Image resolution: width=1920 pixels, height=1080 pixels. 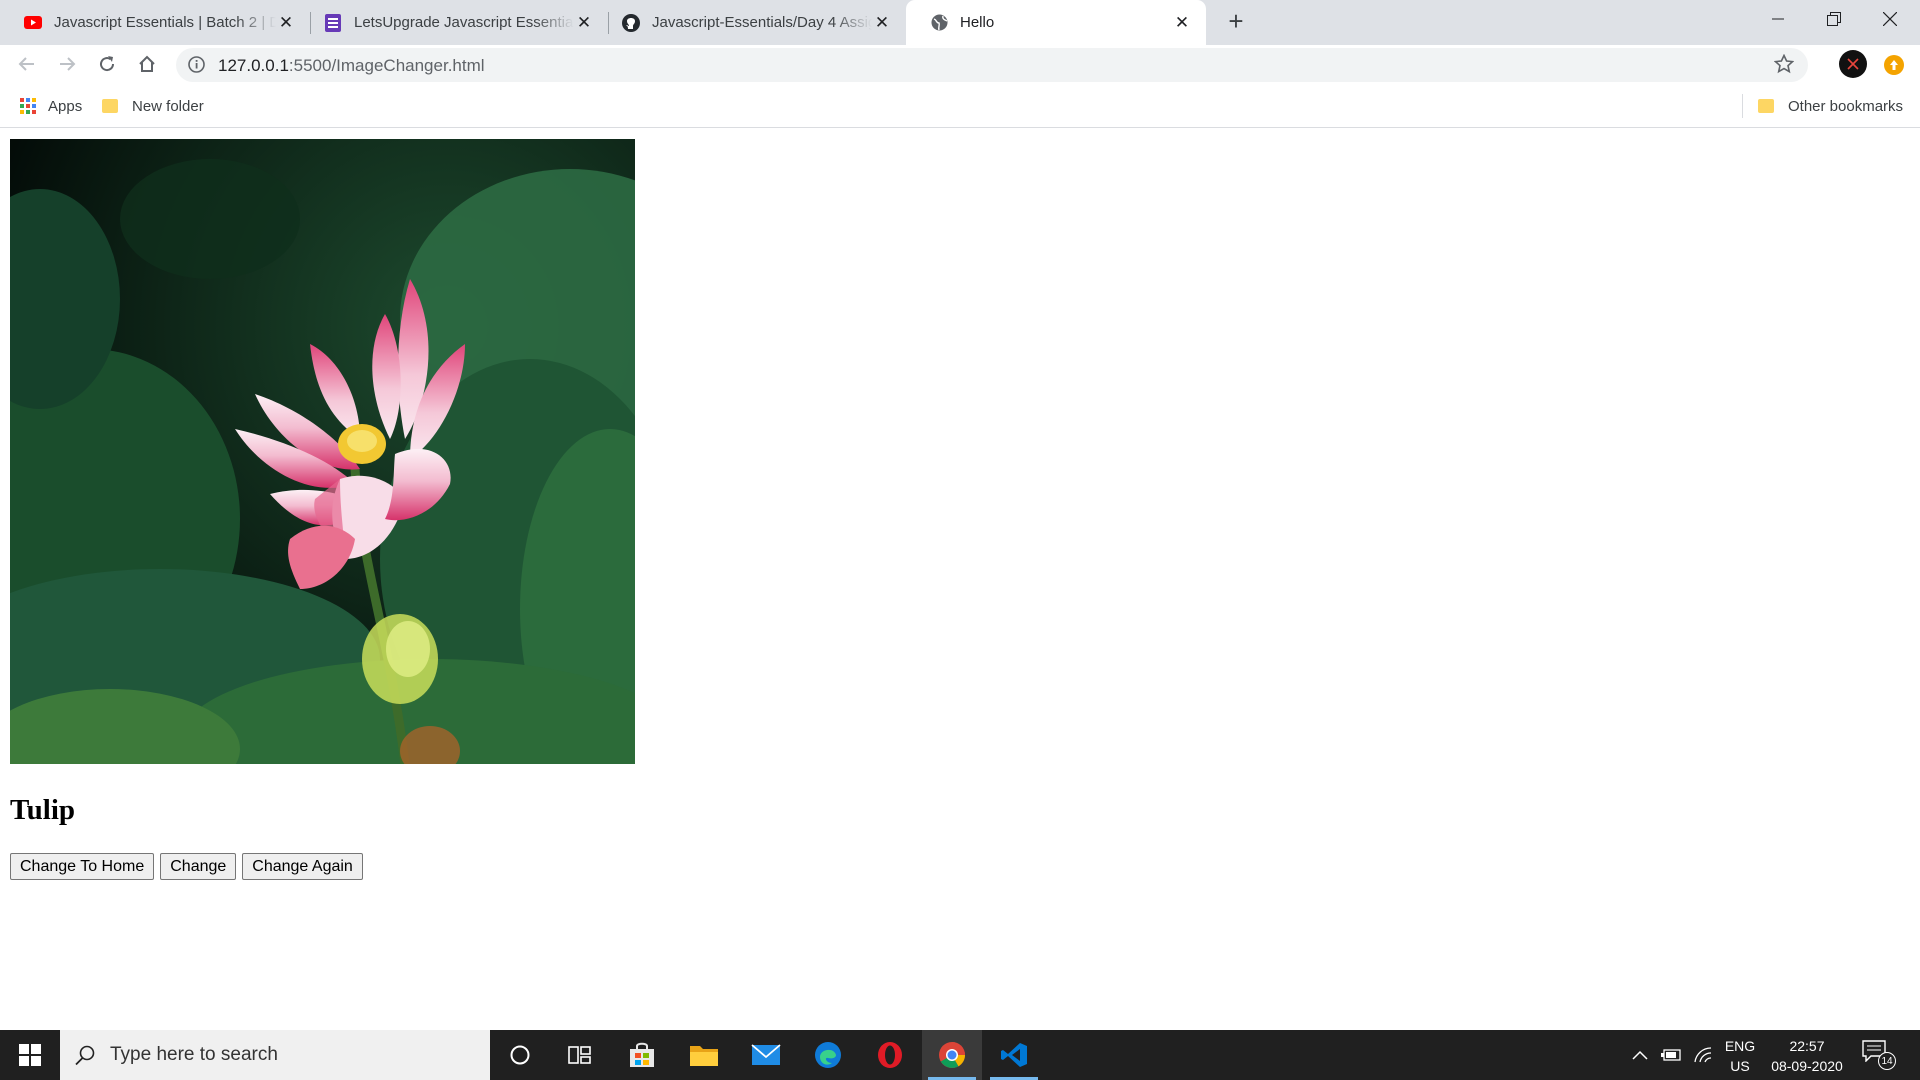 What do you see at coordinates (704, 1055) in the screenshot?
I see `file-explorer-icon` at bounding box center [704, 1055].